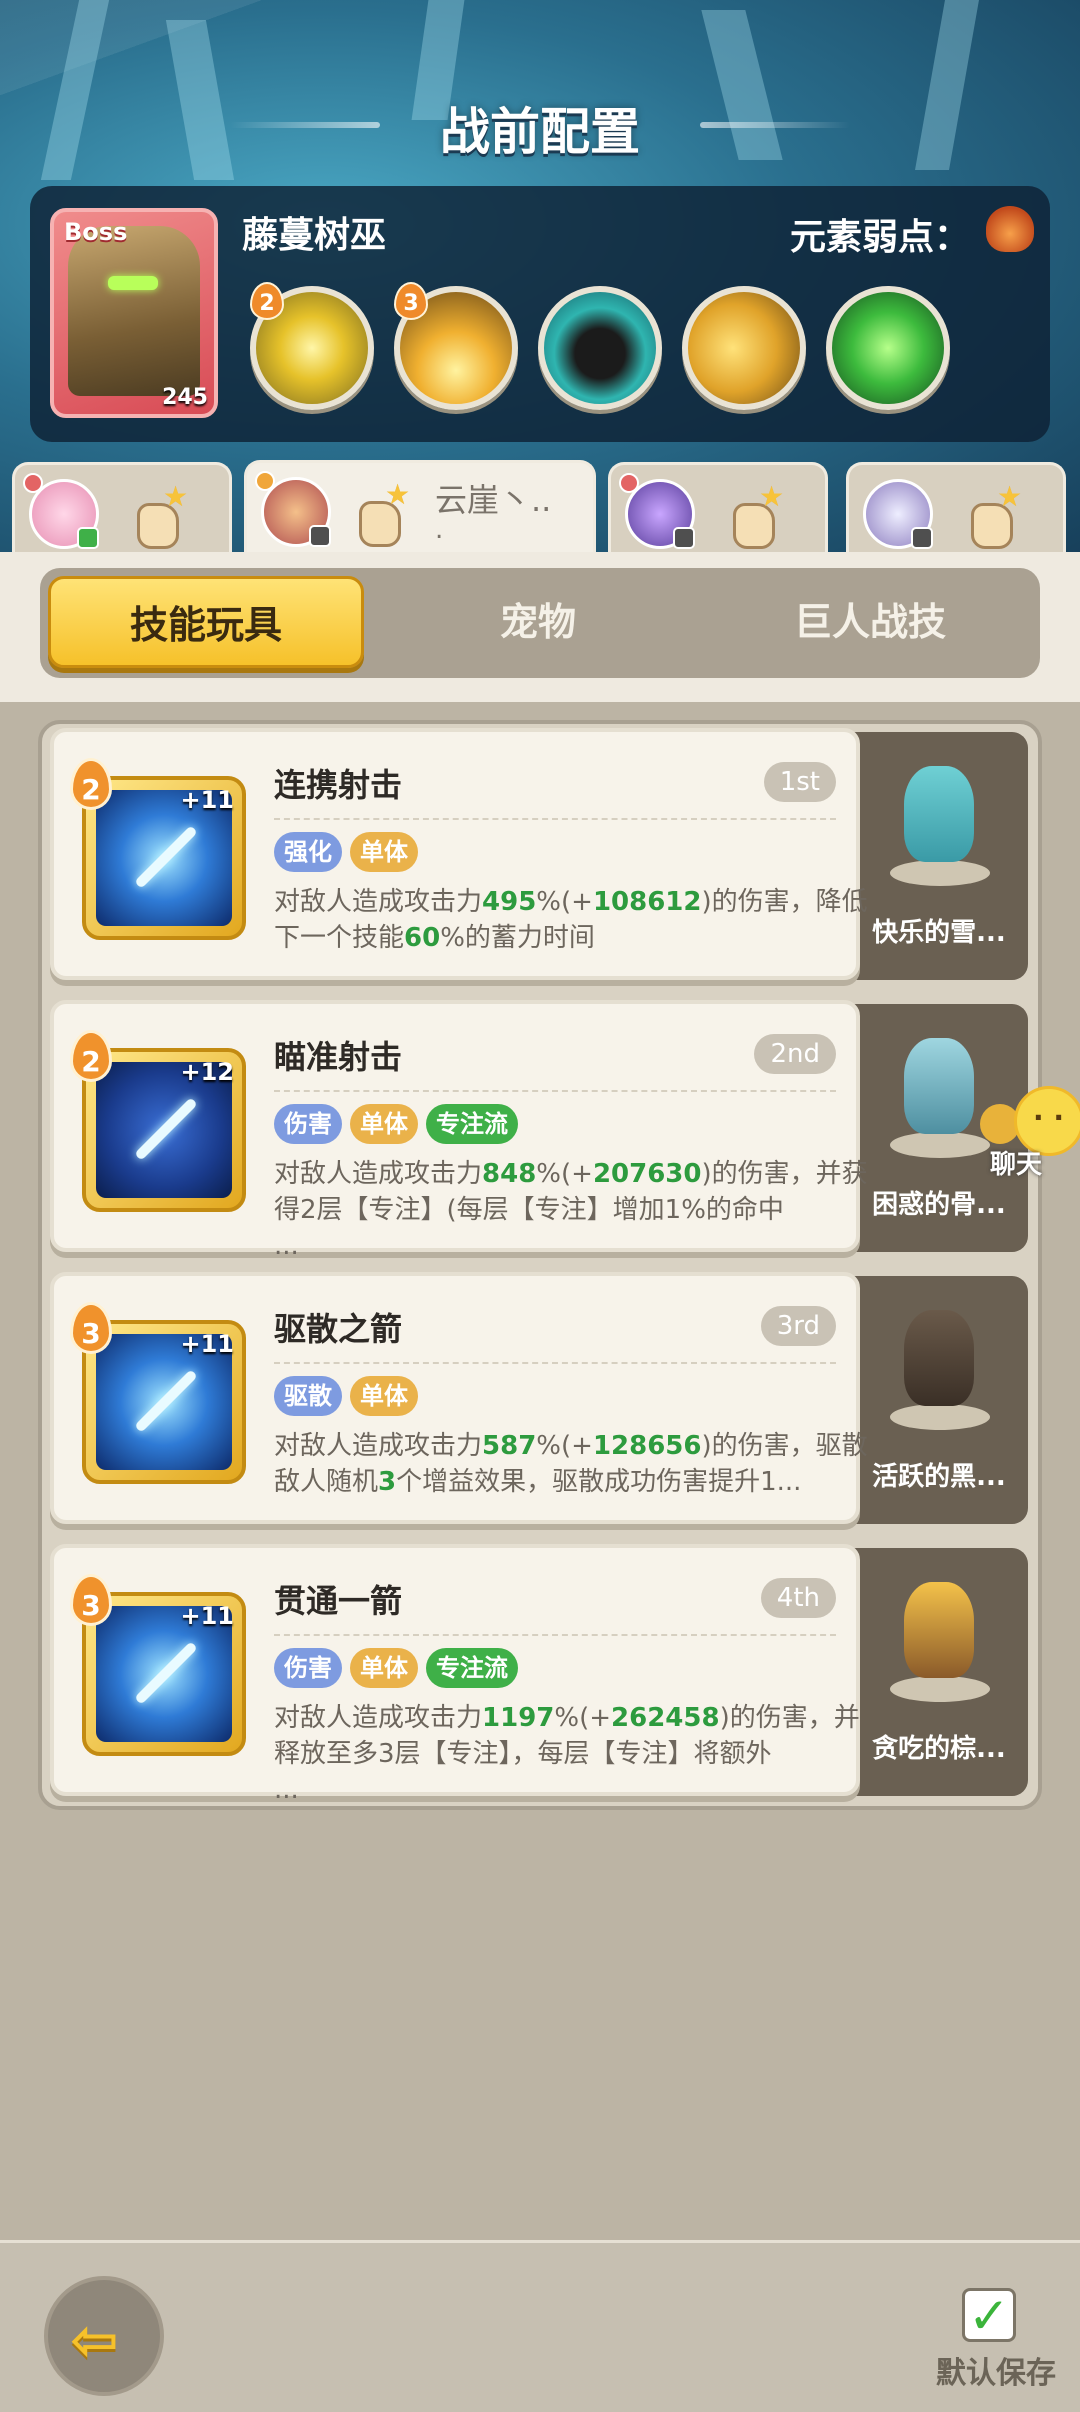  Describe the element at coordinates (338, 785) in the screenshot. I see `skill-name: 连携射击` at that location.